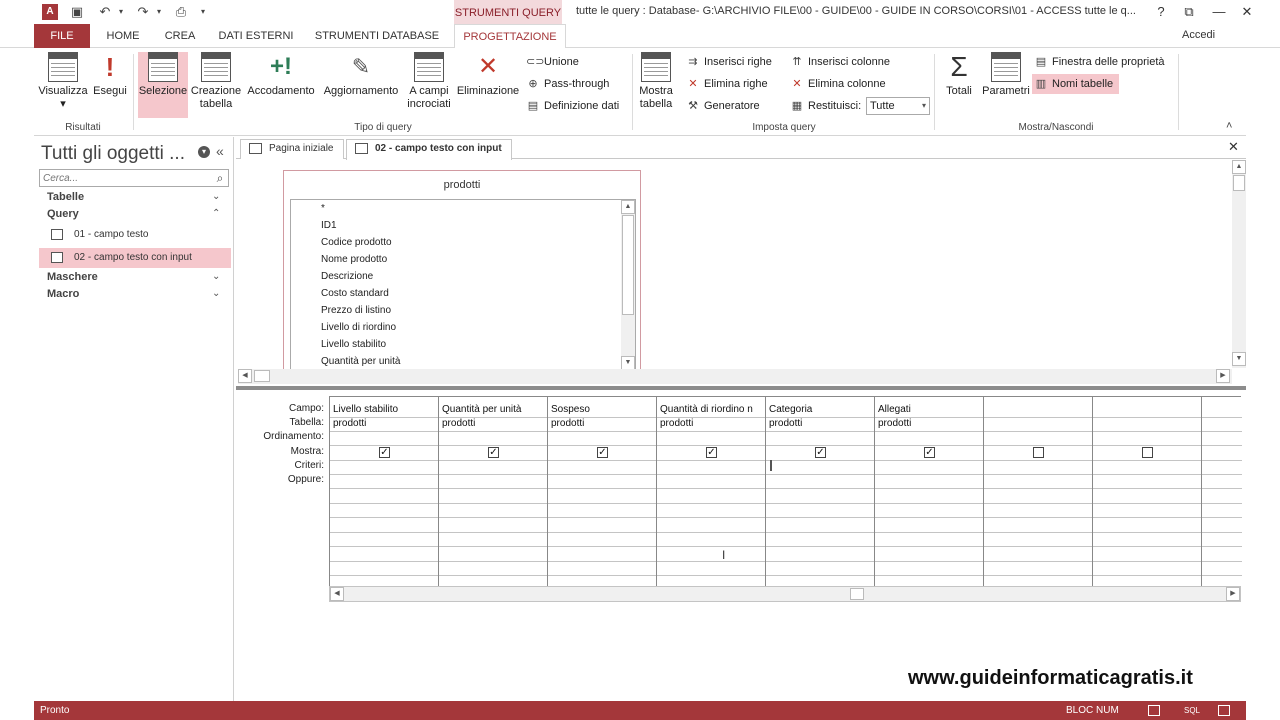 This screenshot has width=1280, height=720. What do you see at coordinates (356, 242) in the screenshot?
I see `field-item: Codice prodotto` at bounding box center [356, 242].